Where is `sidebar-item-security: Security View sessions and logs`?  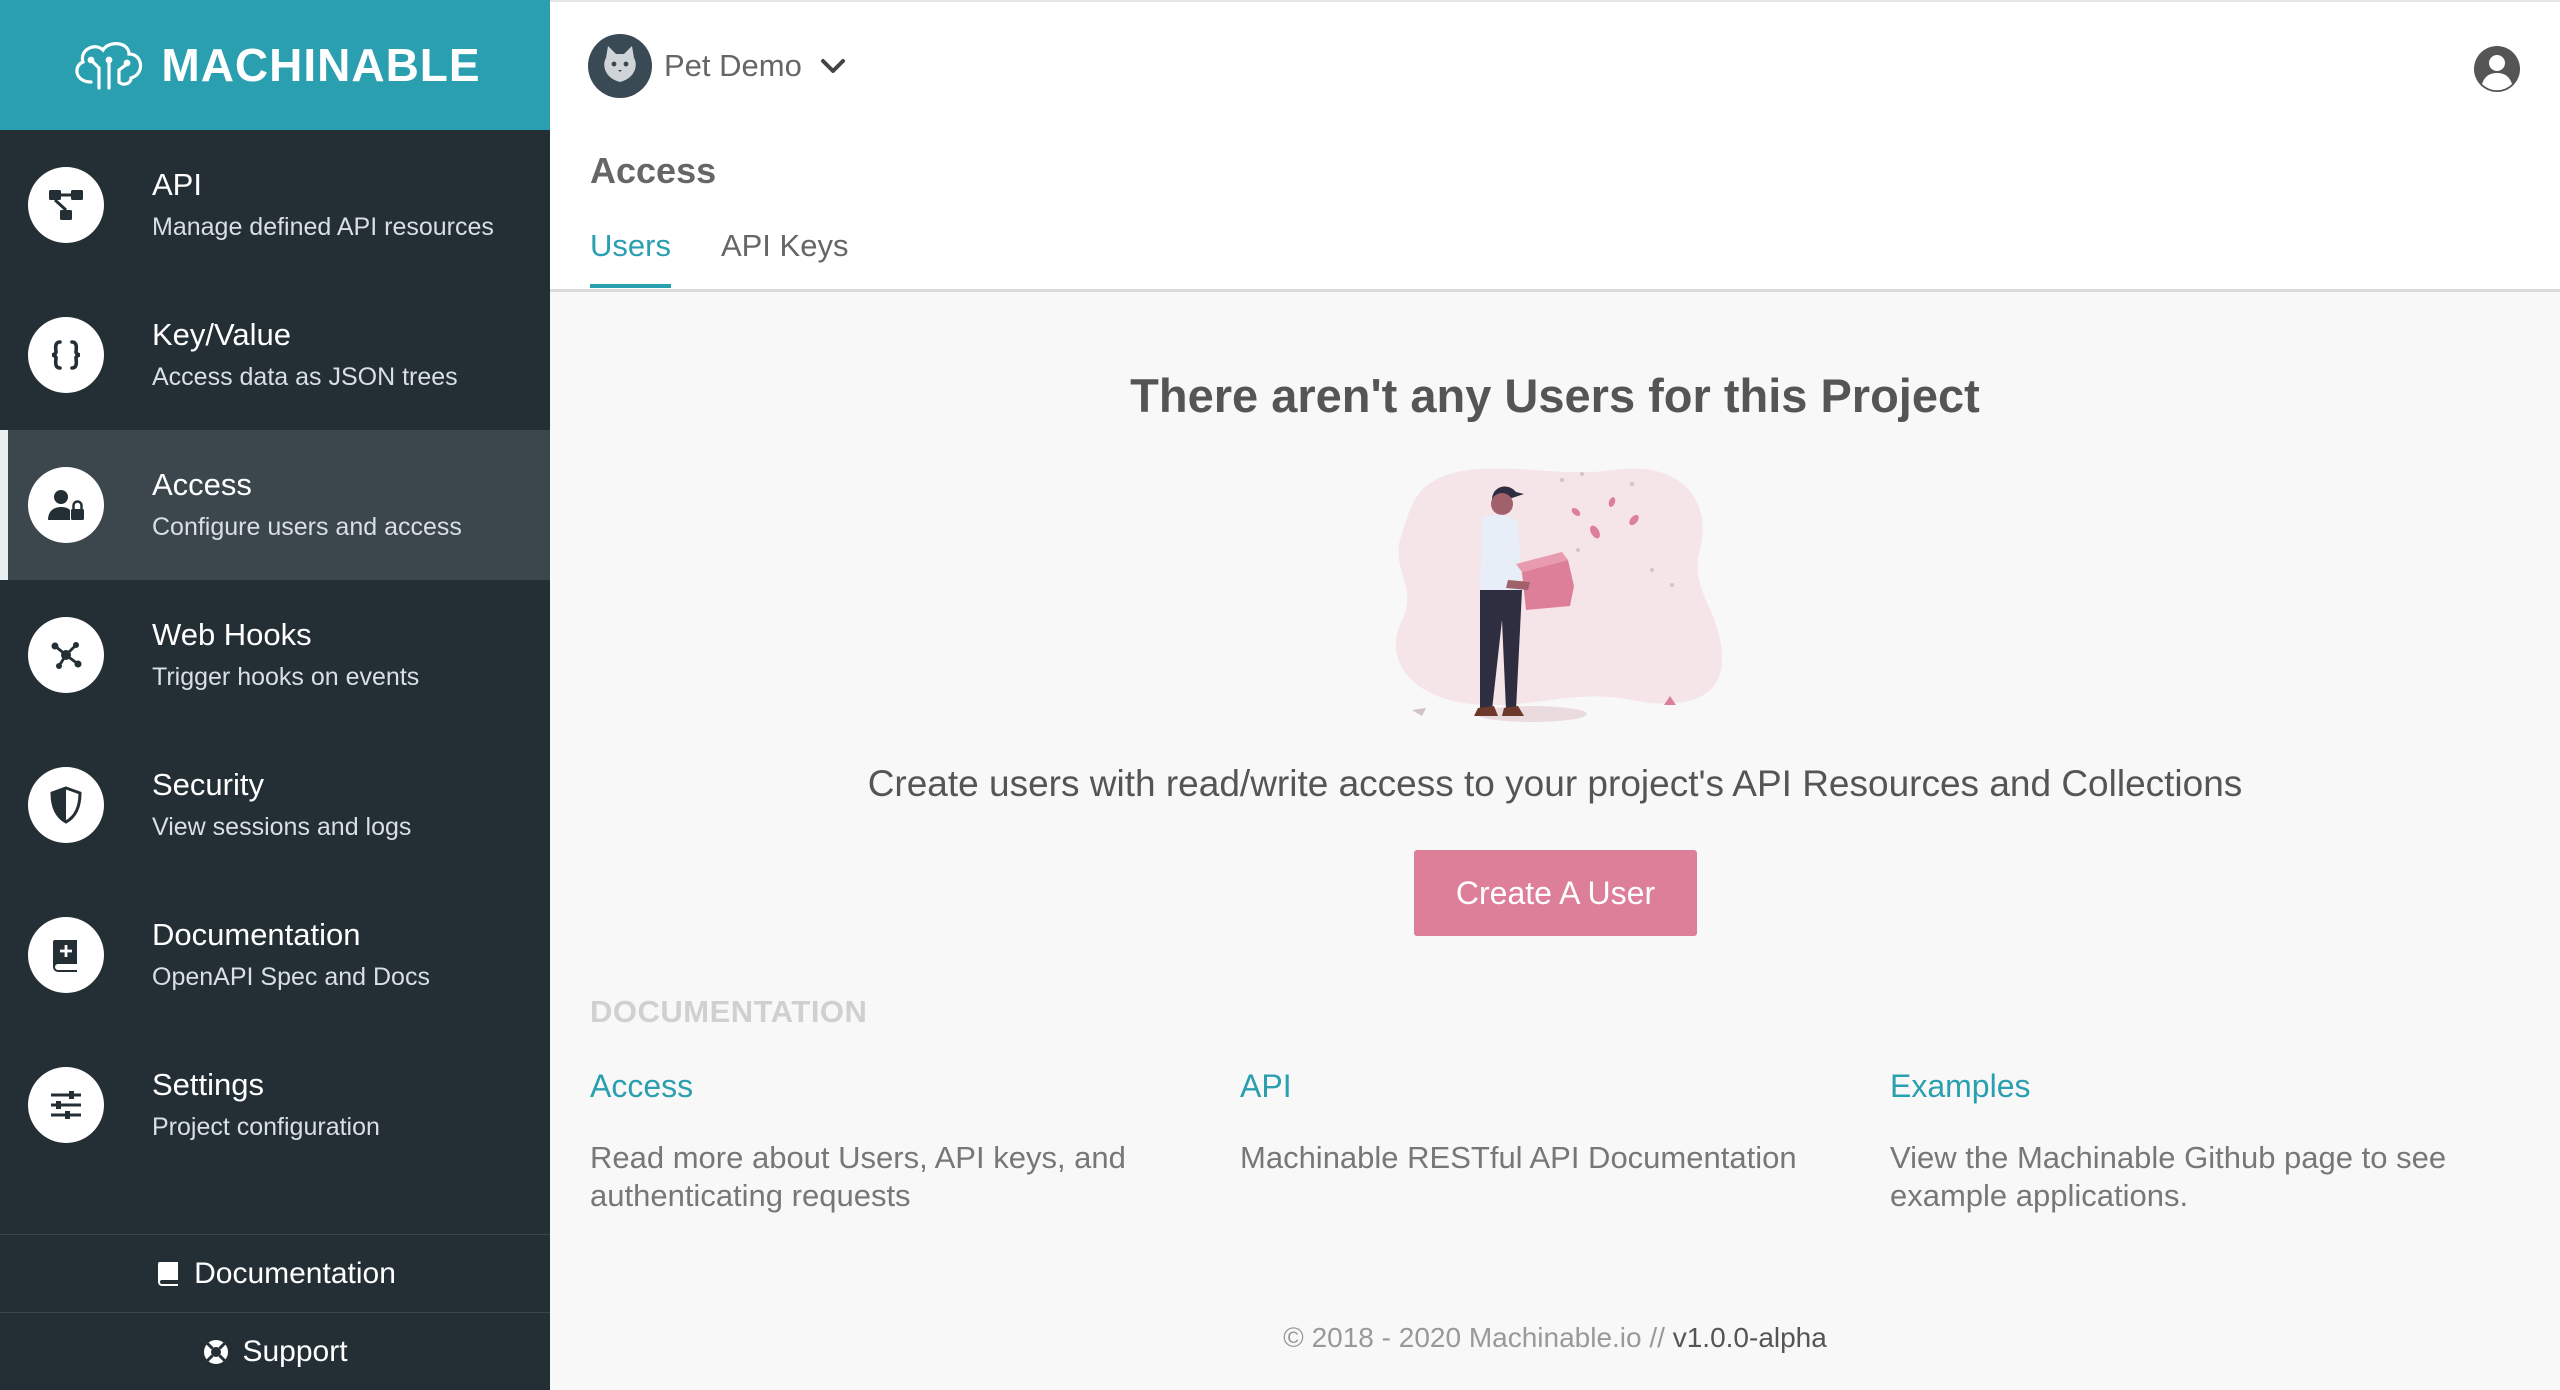
sidebar-item-security: Security View sessions and logs is located at coordinates (275, 805).